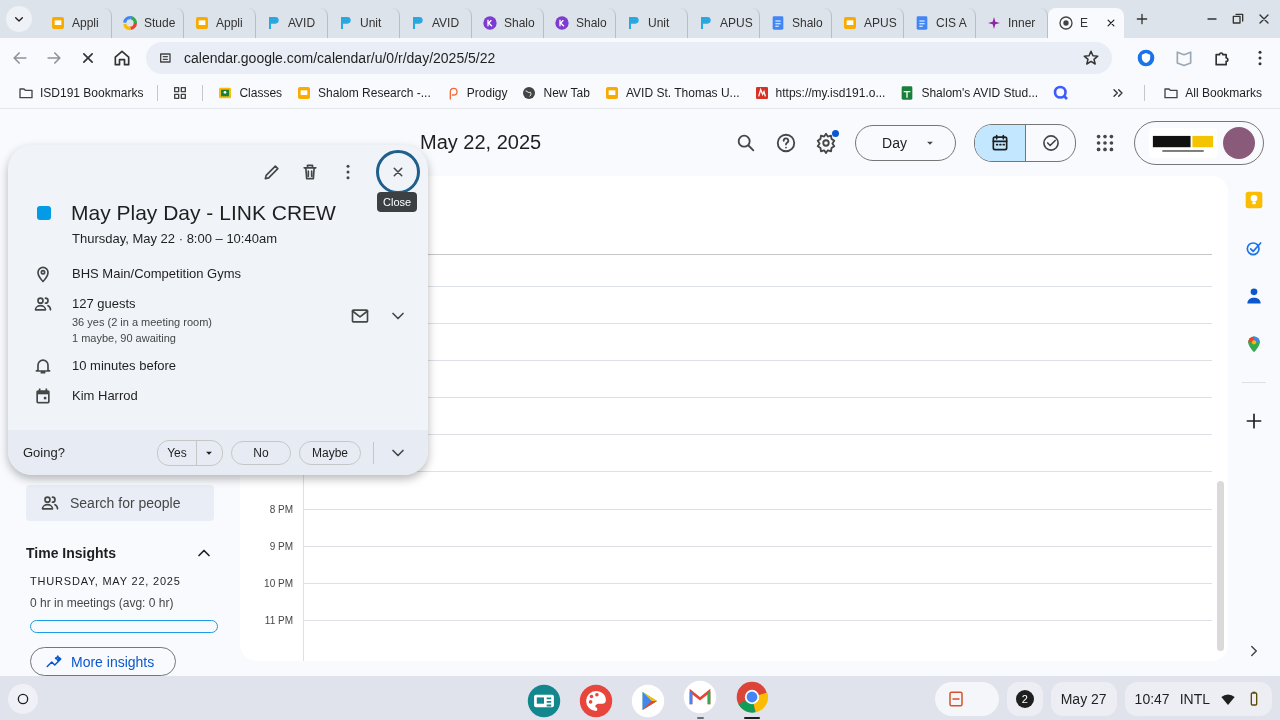 The height and width of the screenshot is (720, 1280). Describe the element at coordinates (71, 553) in the screenshot. I see `time-insights-heading: Time Insights` at that location.